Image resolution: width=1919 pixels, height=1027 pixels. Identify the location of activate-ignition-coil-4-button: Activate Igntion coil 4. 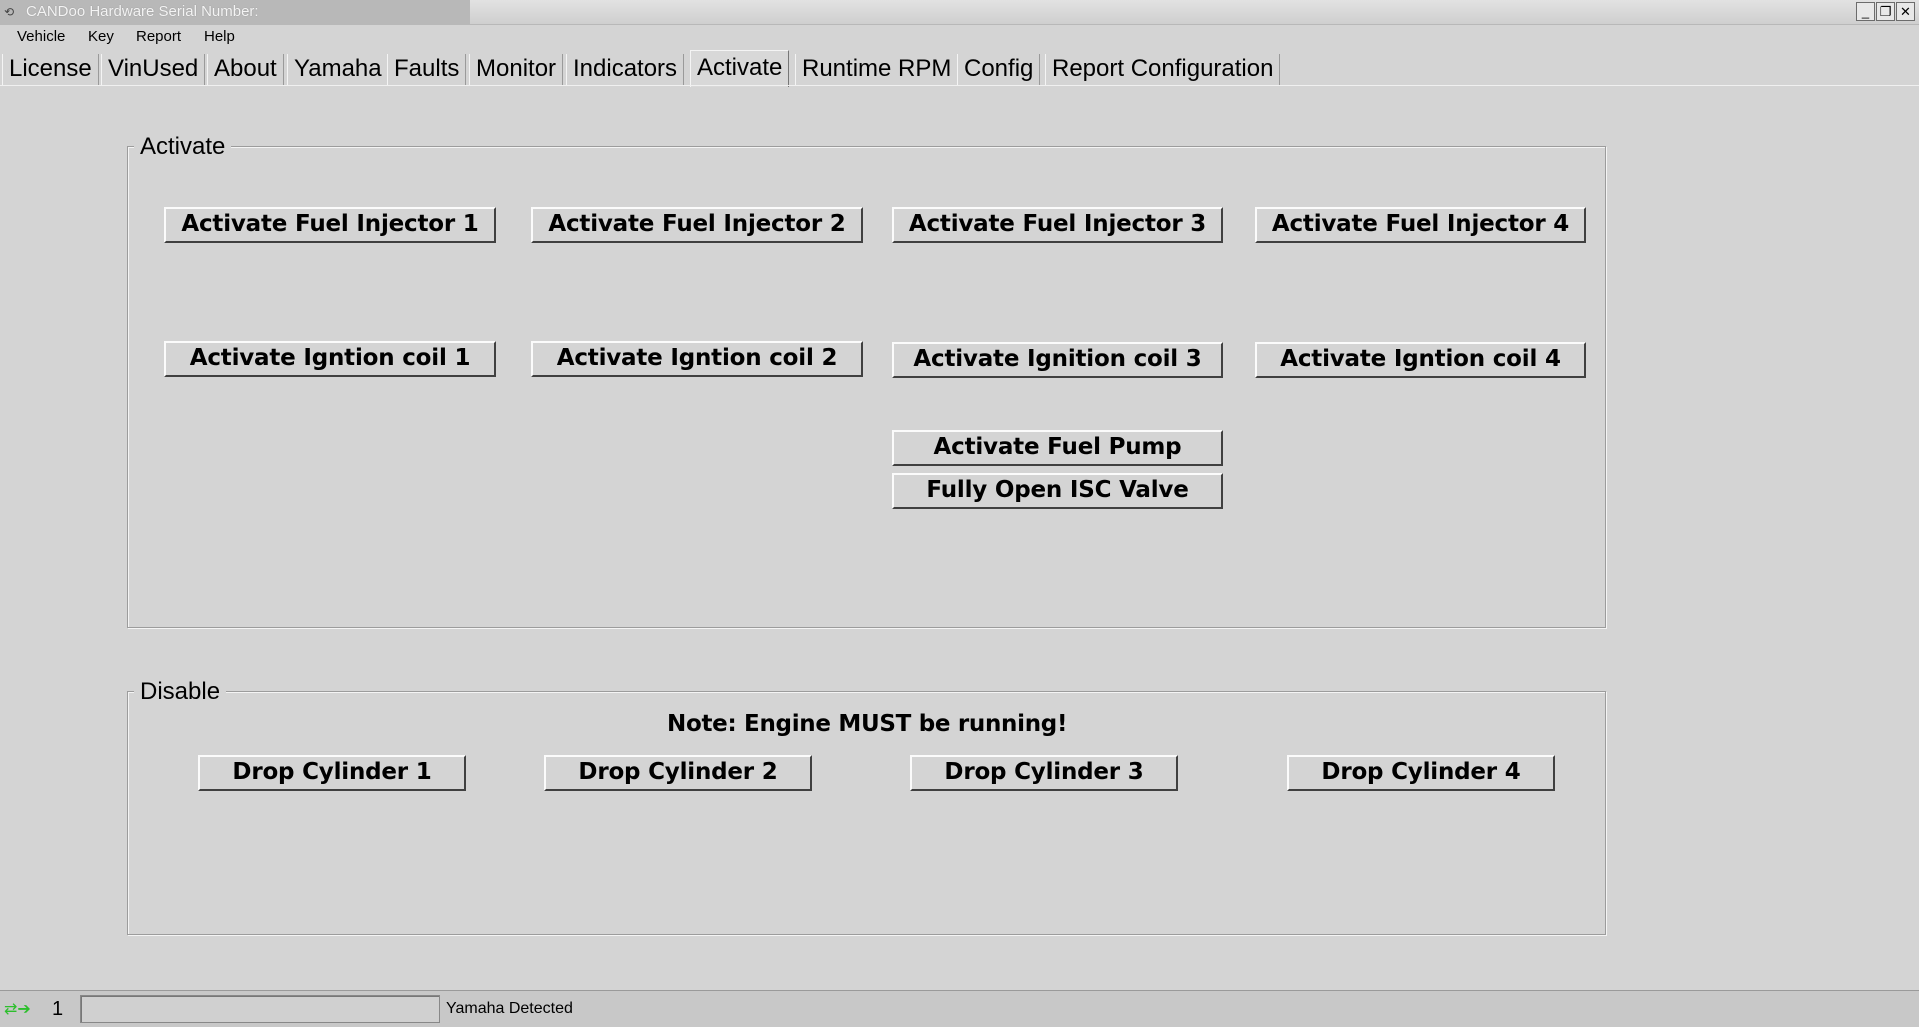
(1420, 360).